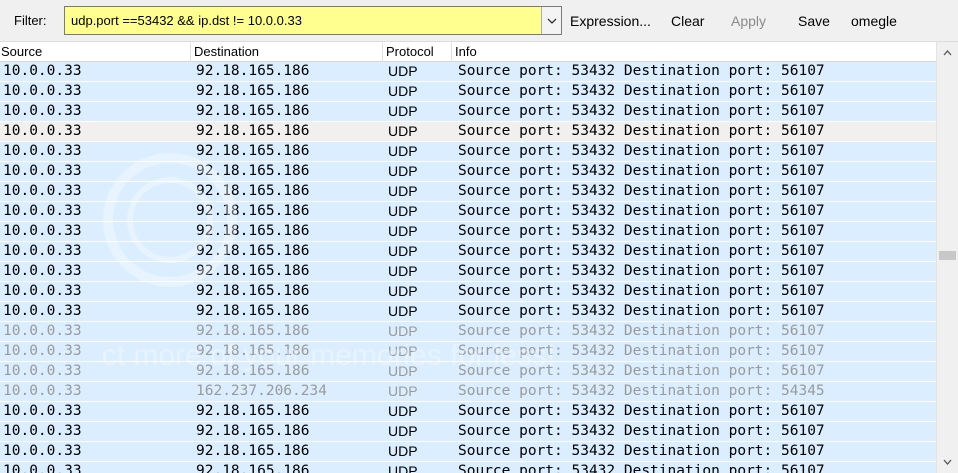 The height and width of the screenshot is (473, 958). I want to click on apply-button: Apply, so click(748, 21).